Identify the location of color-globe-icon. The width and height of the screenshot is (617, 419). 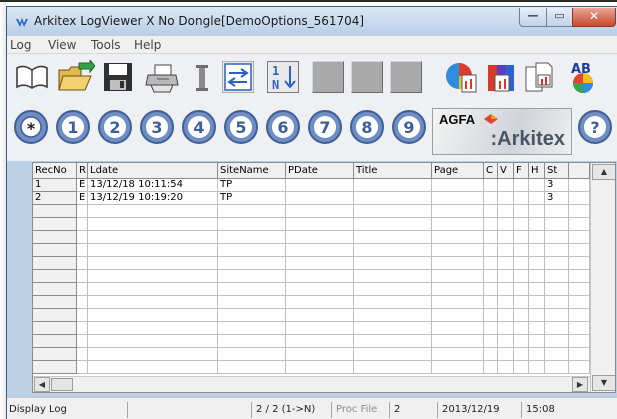
(461, 77).